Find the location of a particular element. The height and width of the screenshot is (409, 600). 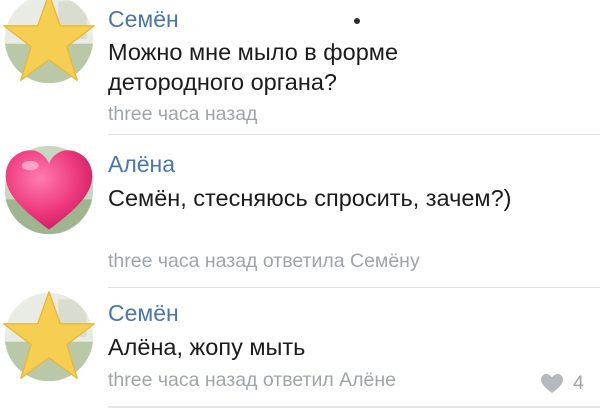

heart-outline-icon is located at coordinates (552, 383).